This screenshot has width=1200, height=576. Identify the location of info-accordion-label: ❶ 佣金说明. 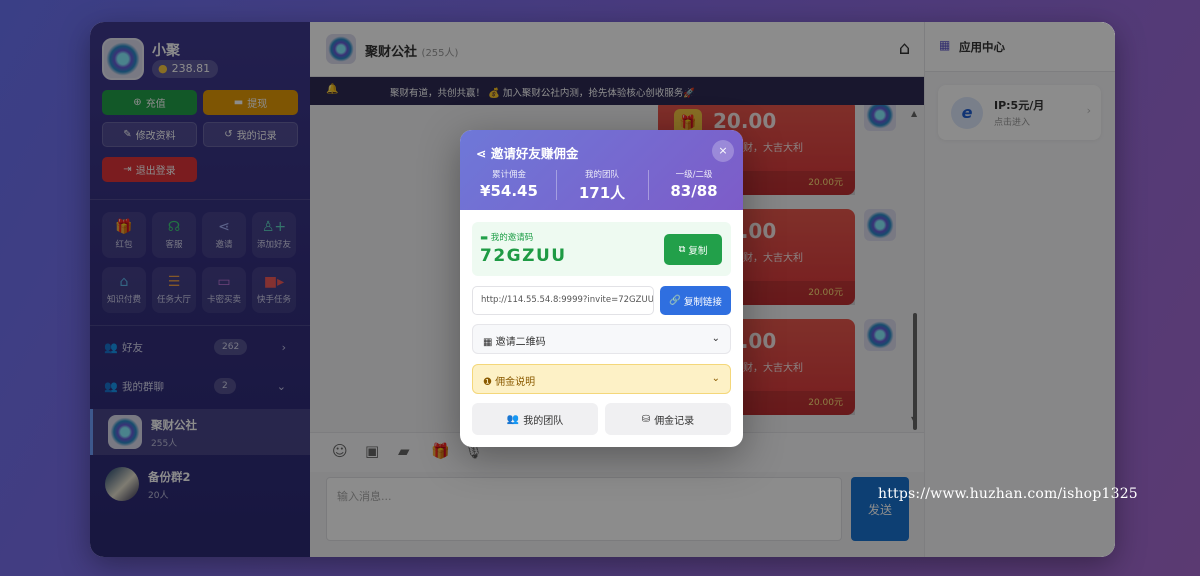
(509, 380).